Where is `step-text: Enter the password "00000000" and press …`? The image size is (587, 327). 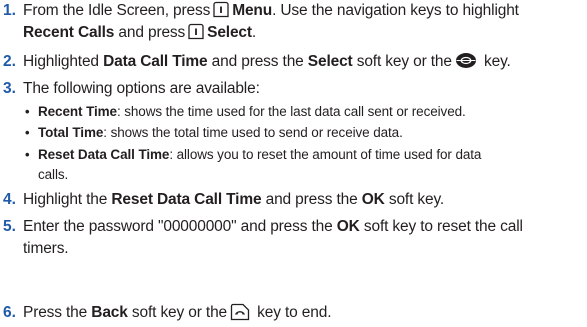
step-text: Enter the password "00000000" and press … is located at coordinates (273, 237).